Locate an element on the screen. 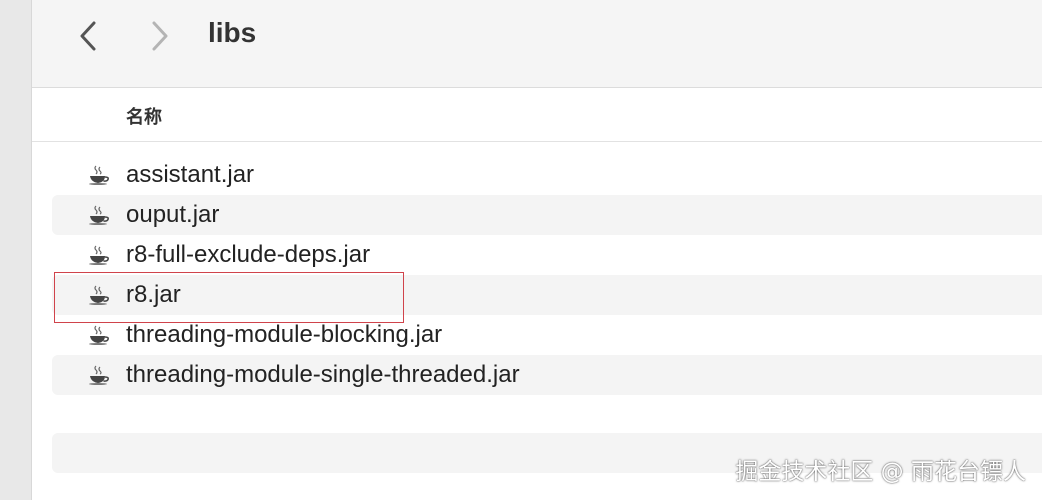 This screenshot has width=1042, height=500. chevron-right-icon is located at coordinates (160, 36).